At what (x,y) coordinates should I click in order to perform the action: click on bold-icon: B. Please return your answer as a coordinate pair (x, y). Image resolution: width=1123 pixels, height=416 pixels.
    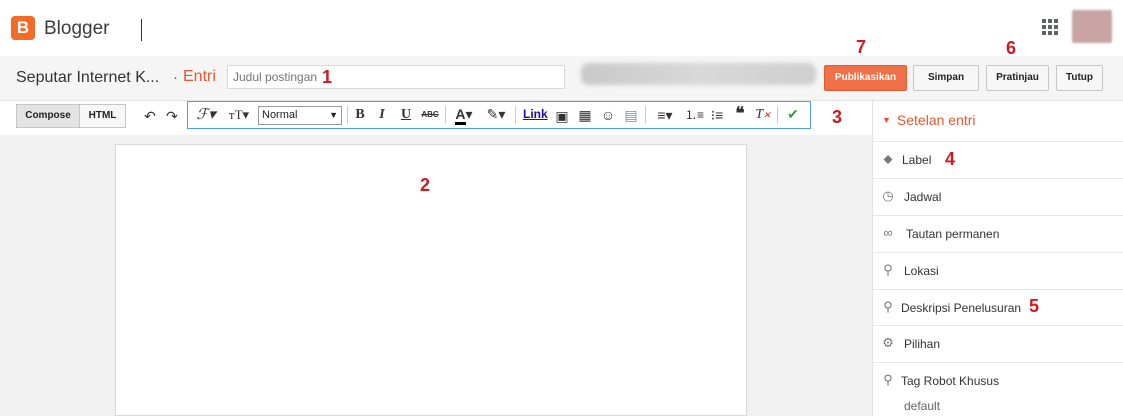
    Looking at the image, I should click on (360, 115).